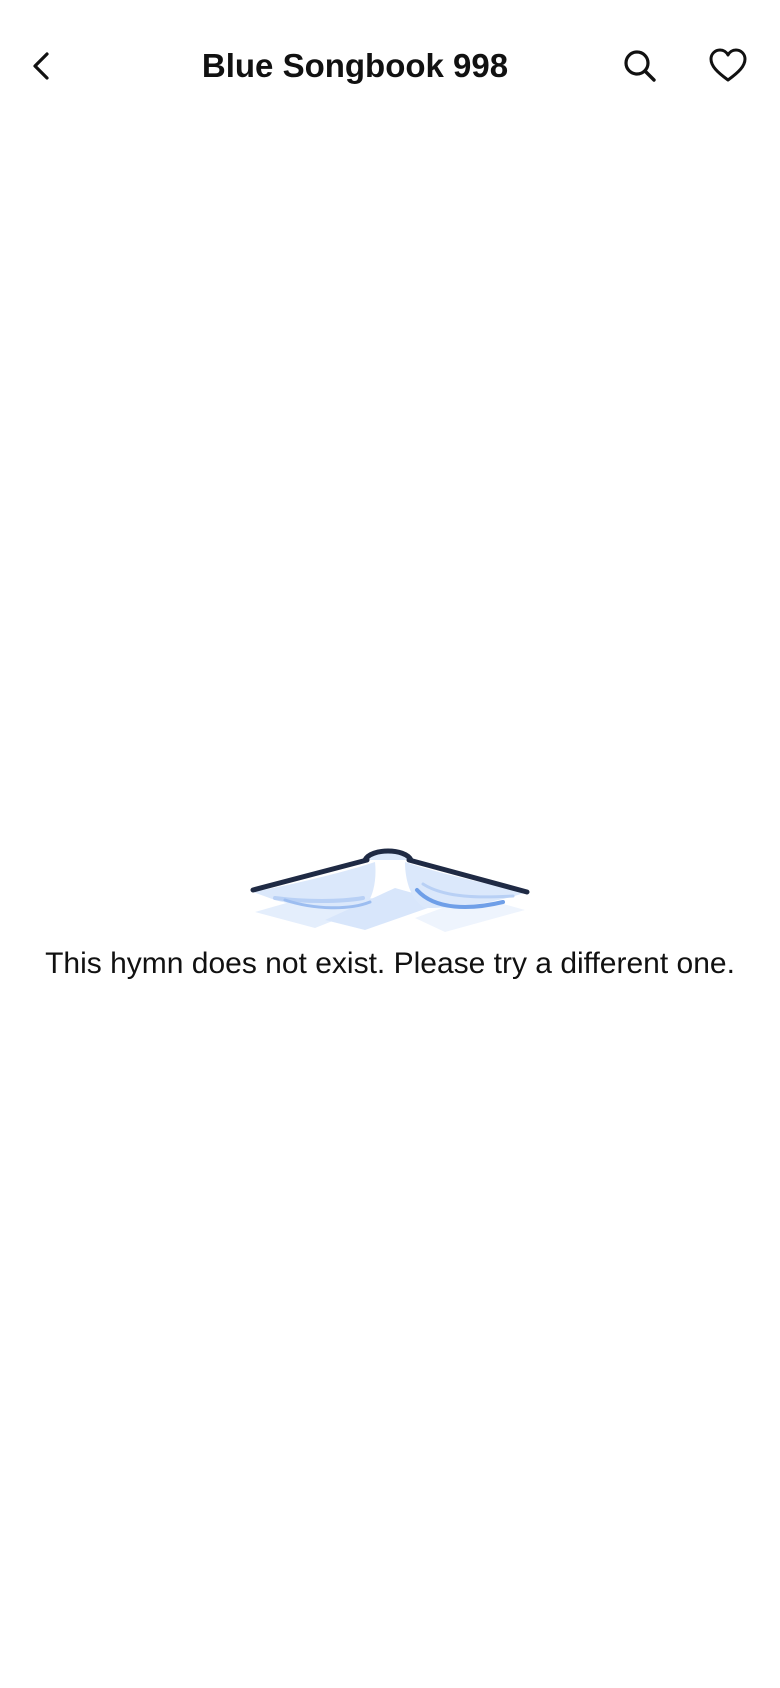 This screenshot has height=1688, width=780. I want to click on favorite-button, so click(728, 66).